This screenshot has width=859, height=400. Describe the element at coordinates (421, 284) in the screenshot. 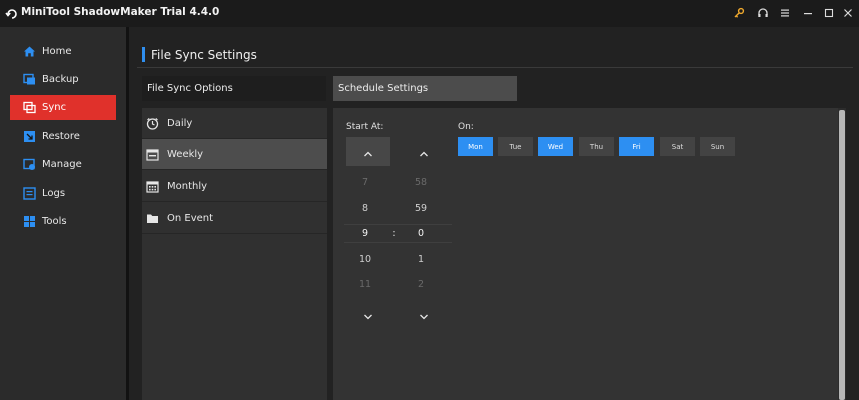

I see `minute-option: 2` at that location.